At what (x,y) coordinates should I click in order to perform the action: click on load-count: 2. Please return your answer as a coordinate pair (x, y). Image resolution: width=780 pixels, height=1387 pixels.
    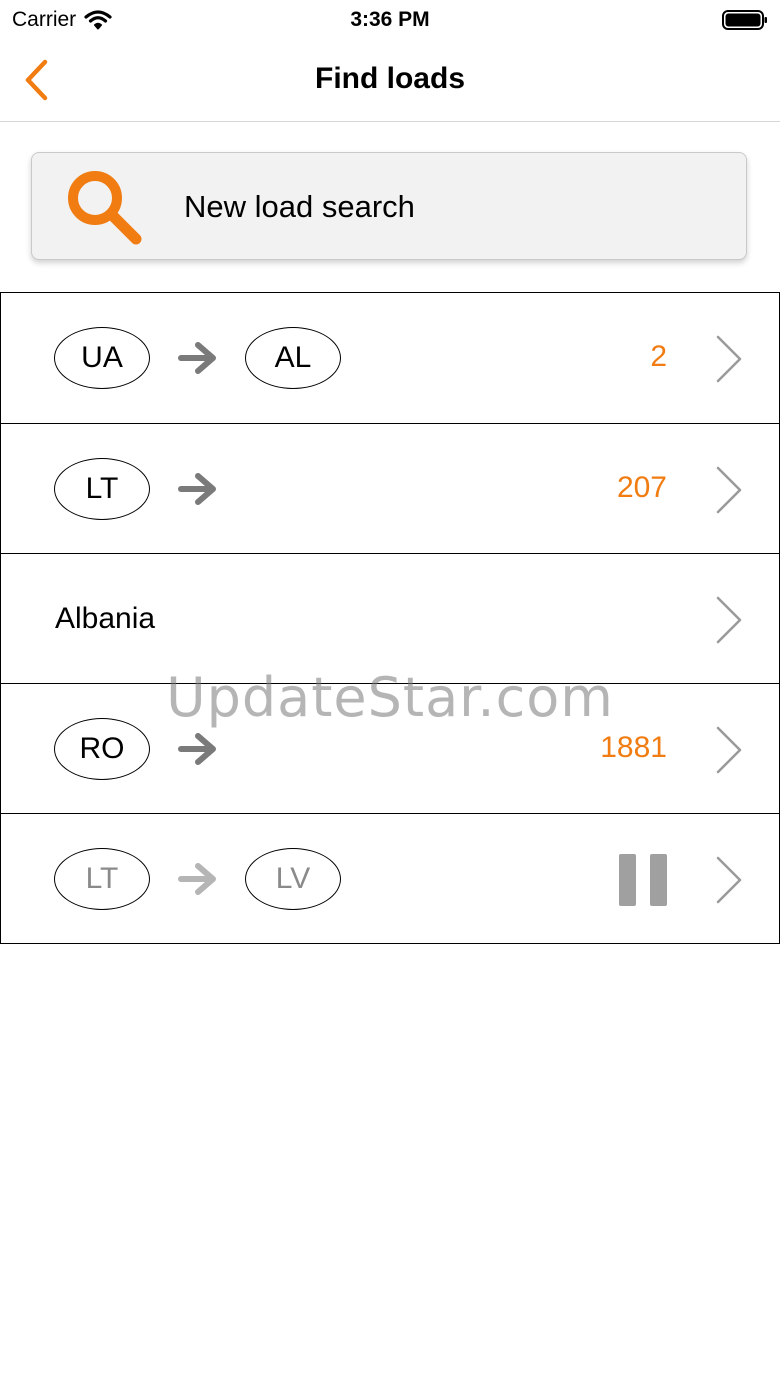
    Looking at the image, I should click on (658, 356).